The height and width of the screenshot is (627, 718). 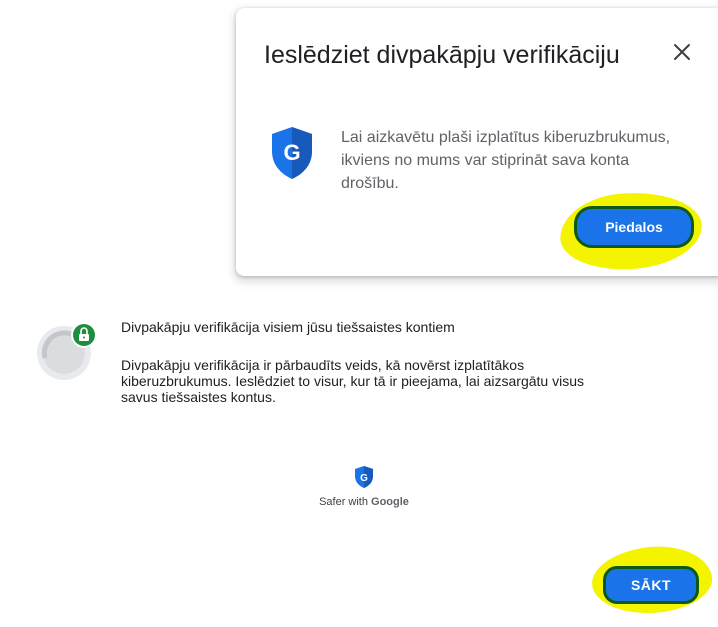 I want to click on join-button: Piedalos, so click(x=634, y=227).